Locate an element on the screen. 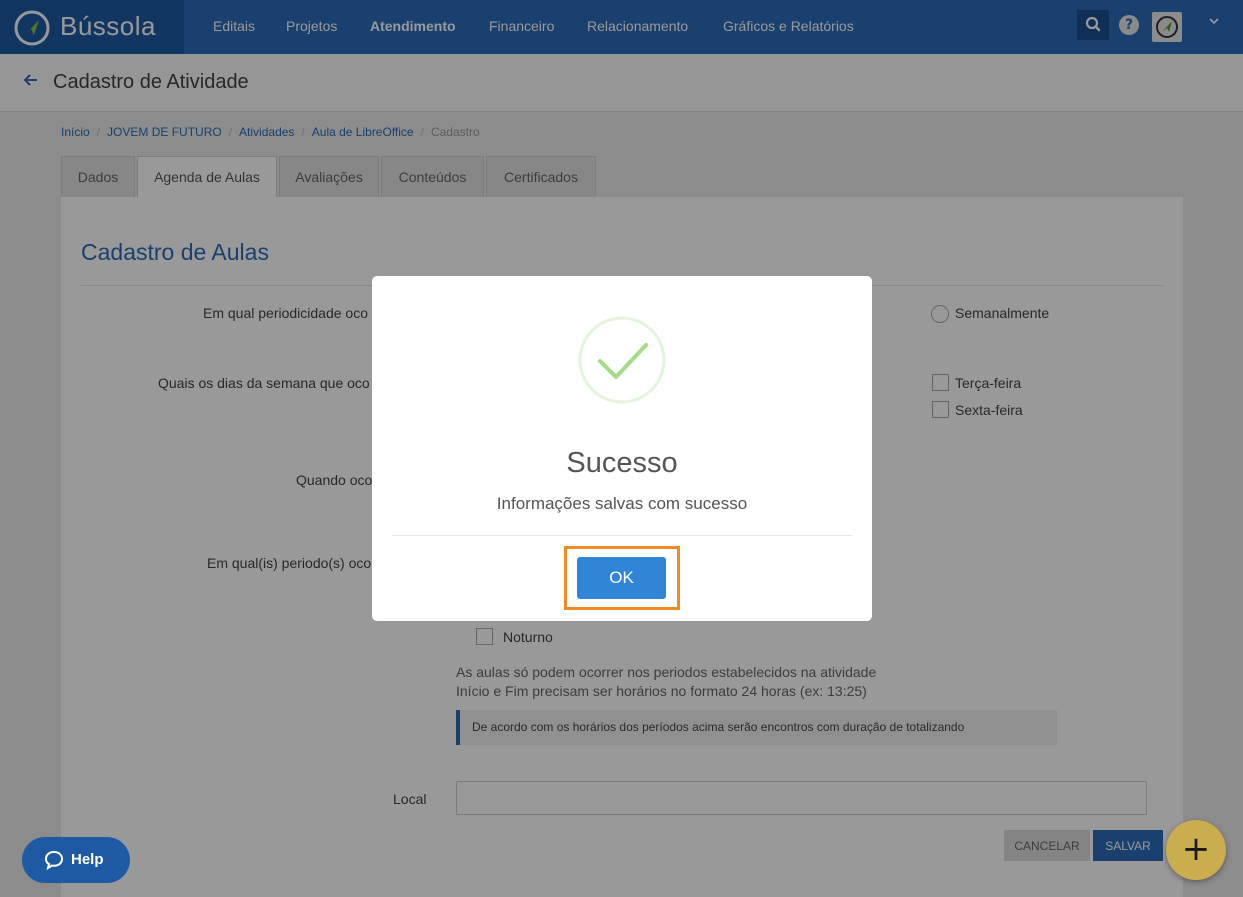 The width and height of the screenshot is (1243, 897). ok-button: OK is located at coordinates (621, 578).